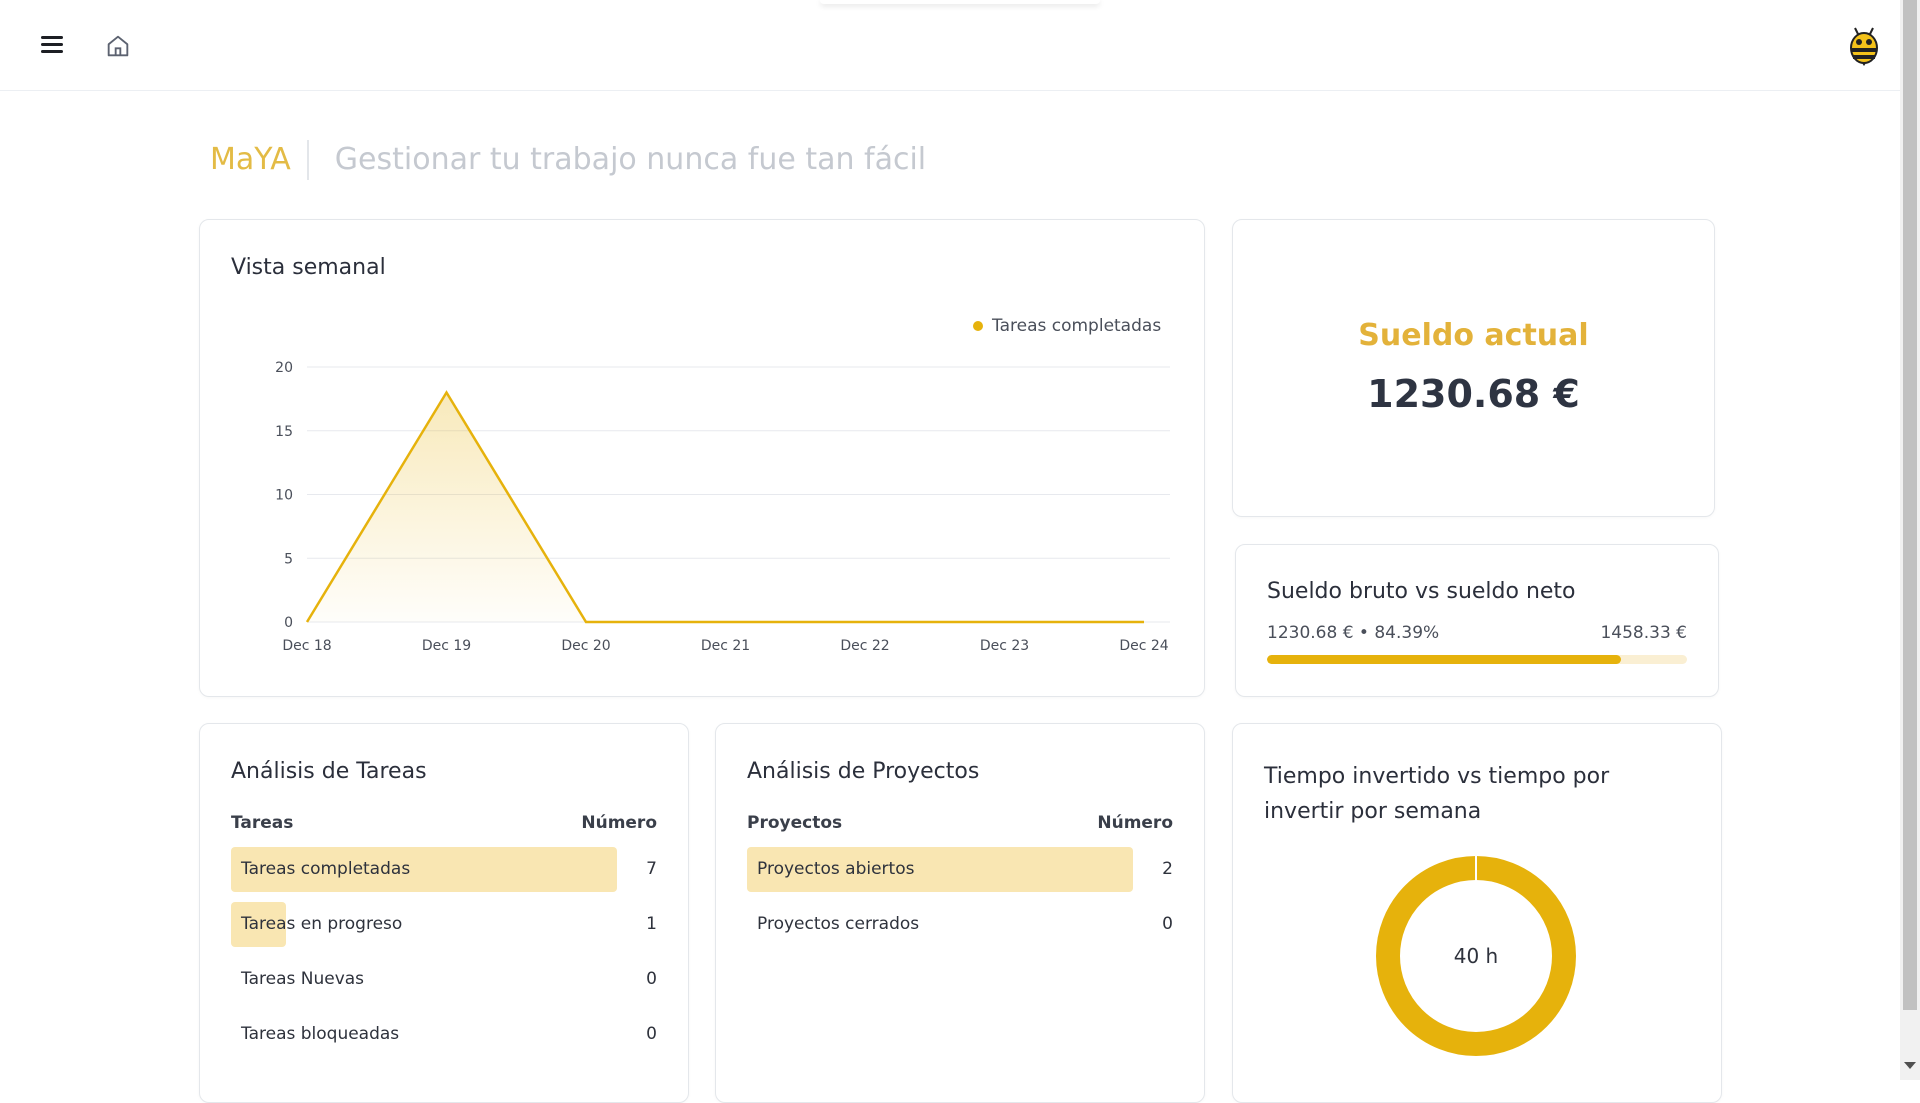 The width and height of the screenshot is (1920, 1103). Describe the element at coordinates (1473, 368) in the screenshot. I see `current-salary-card: Sueldo actual 1230.68 €` at that location.